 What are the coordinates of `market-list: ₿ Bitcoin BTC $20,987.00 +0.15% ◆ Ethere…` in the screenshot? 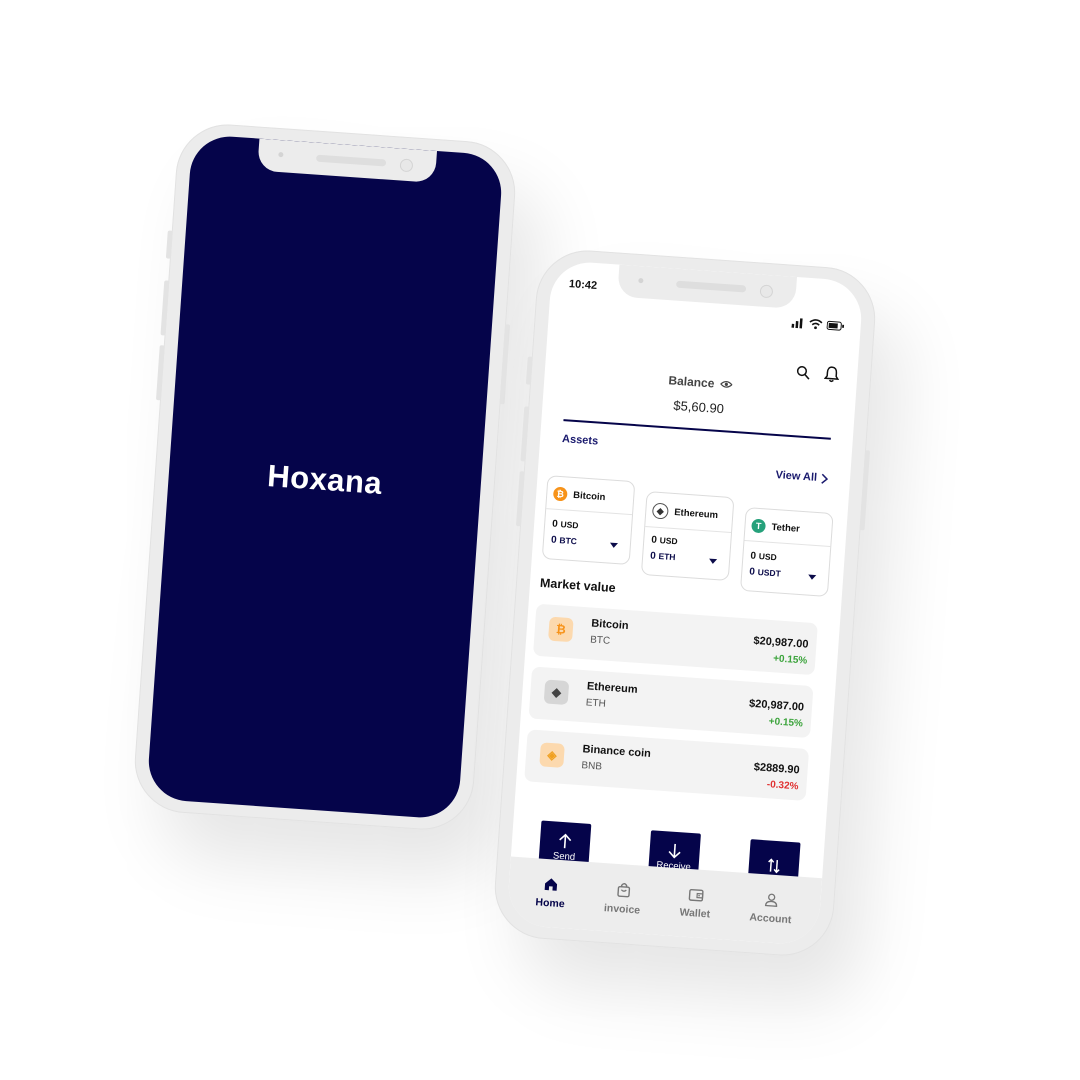 It's located at (670, 707).